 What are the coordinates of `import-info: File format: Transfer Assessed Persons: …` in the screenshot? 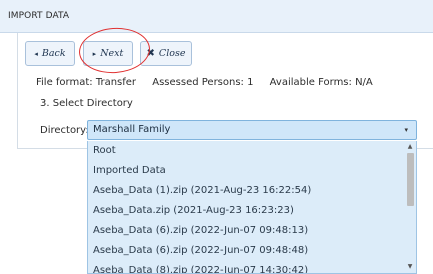 It's located at (211, 82).